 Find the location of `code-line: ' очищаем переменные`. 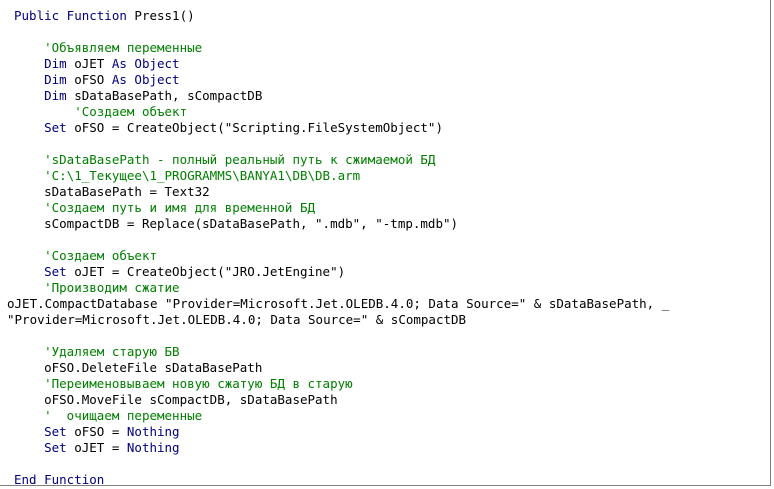

code-line: ' очищаем переменные is located at coordinates (341, 416).